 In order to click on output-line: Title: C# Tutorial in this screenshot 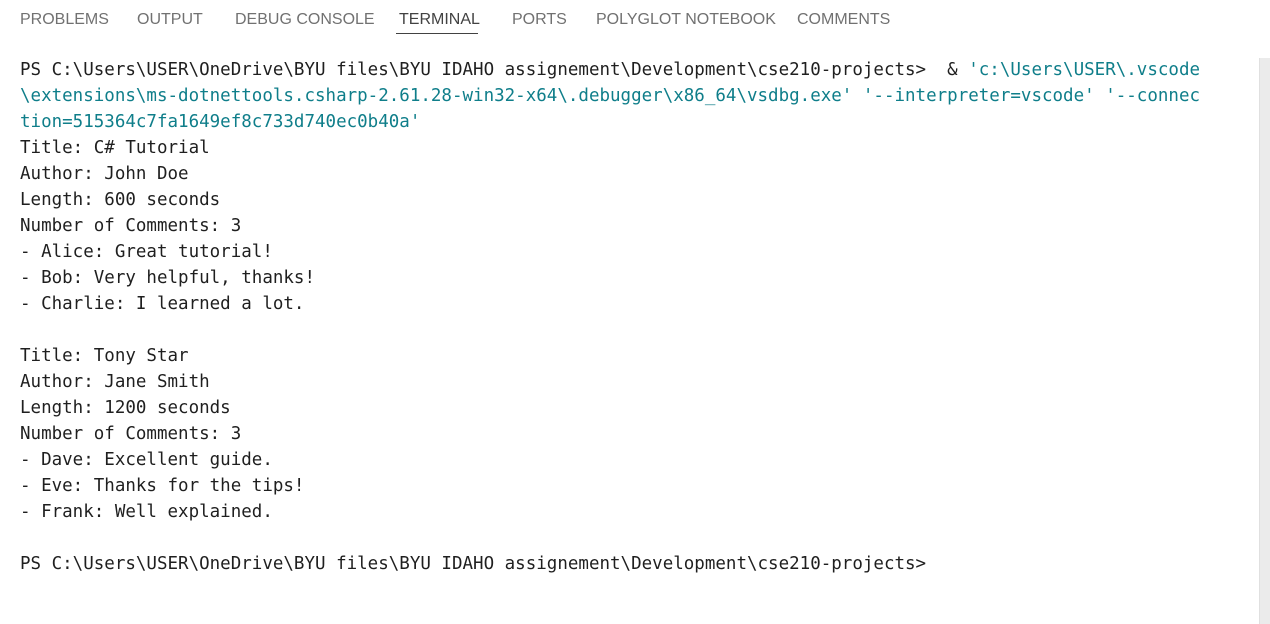, I will do `click(115, 148)`.